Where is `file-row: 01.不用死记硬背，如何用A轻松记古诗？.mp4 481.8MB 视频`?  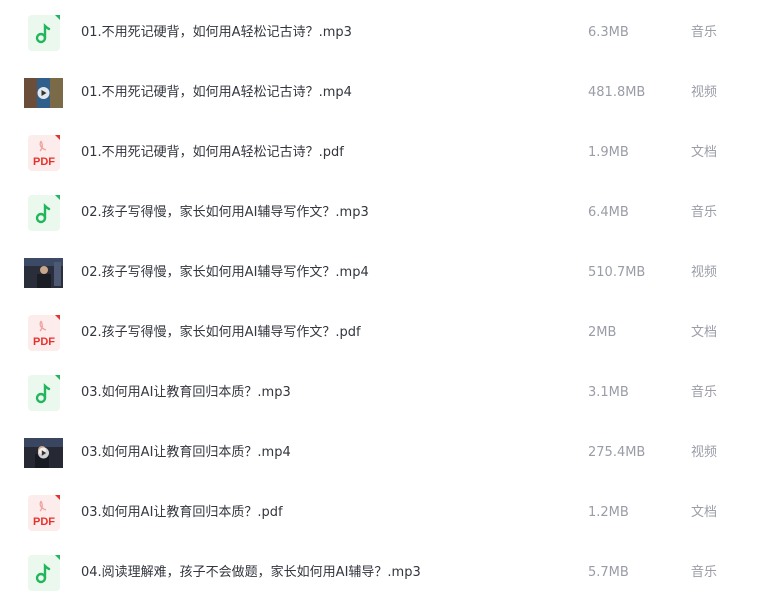
file-row: 01.不用死记硬背，如何用A轻松记古诗？.mp4 481.8MB 视频 is located at coordinates (389, 93).